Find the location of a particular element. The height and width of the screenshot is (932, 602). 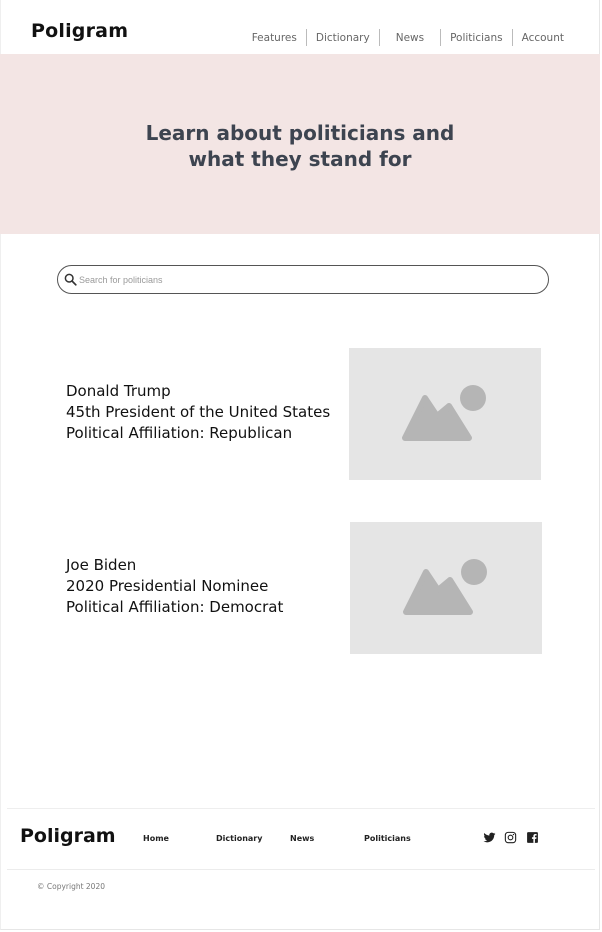

politician-photo-biden is located at coordinates (446, 588).